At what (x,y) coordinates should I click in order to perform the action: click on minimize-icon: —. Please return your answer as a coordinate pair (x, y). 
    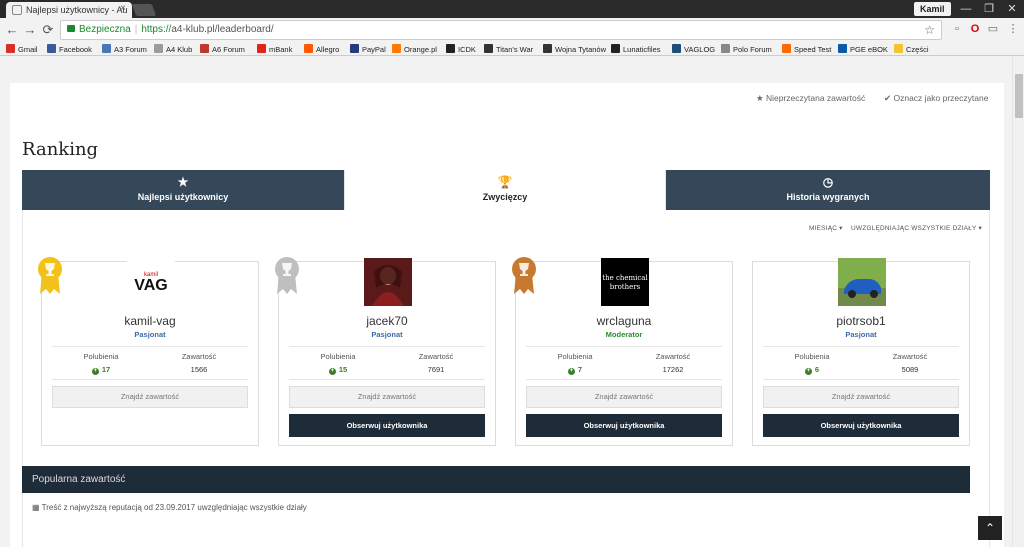
    Looking at the image, I should click on (966, 9).